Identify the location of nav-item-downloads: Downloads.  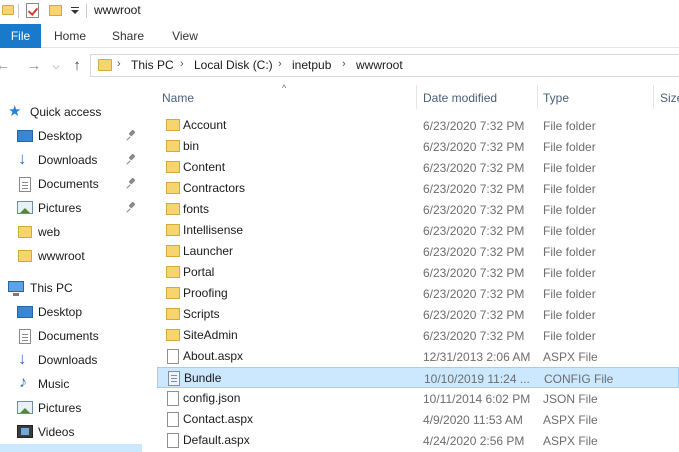
(71, 160).